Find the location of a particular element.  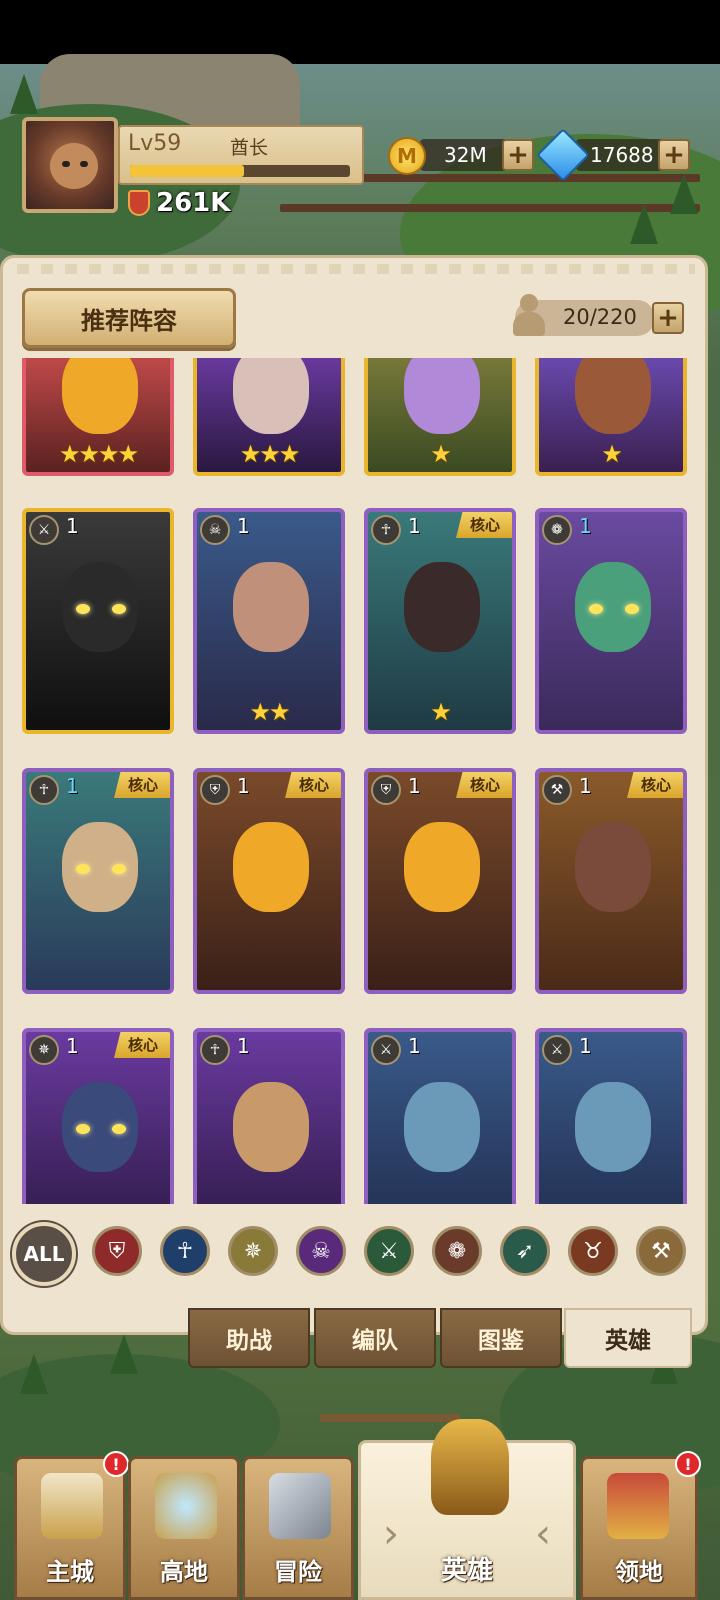

hero-stars: ★★ is located at coordinates (269, 712).